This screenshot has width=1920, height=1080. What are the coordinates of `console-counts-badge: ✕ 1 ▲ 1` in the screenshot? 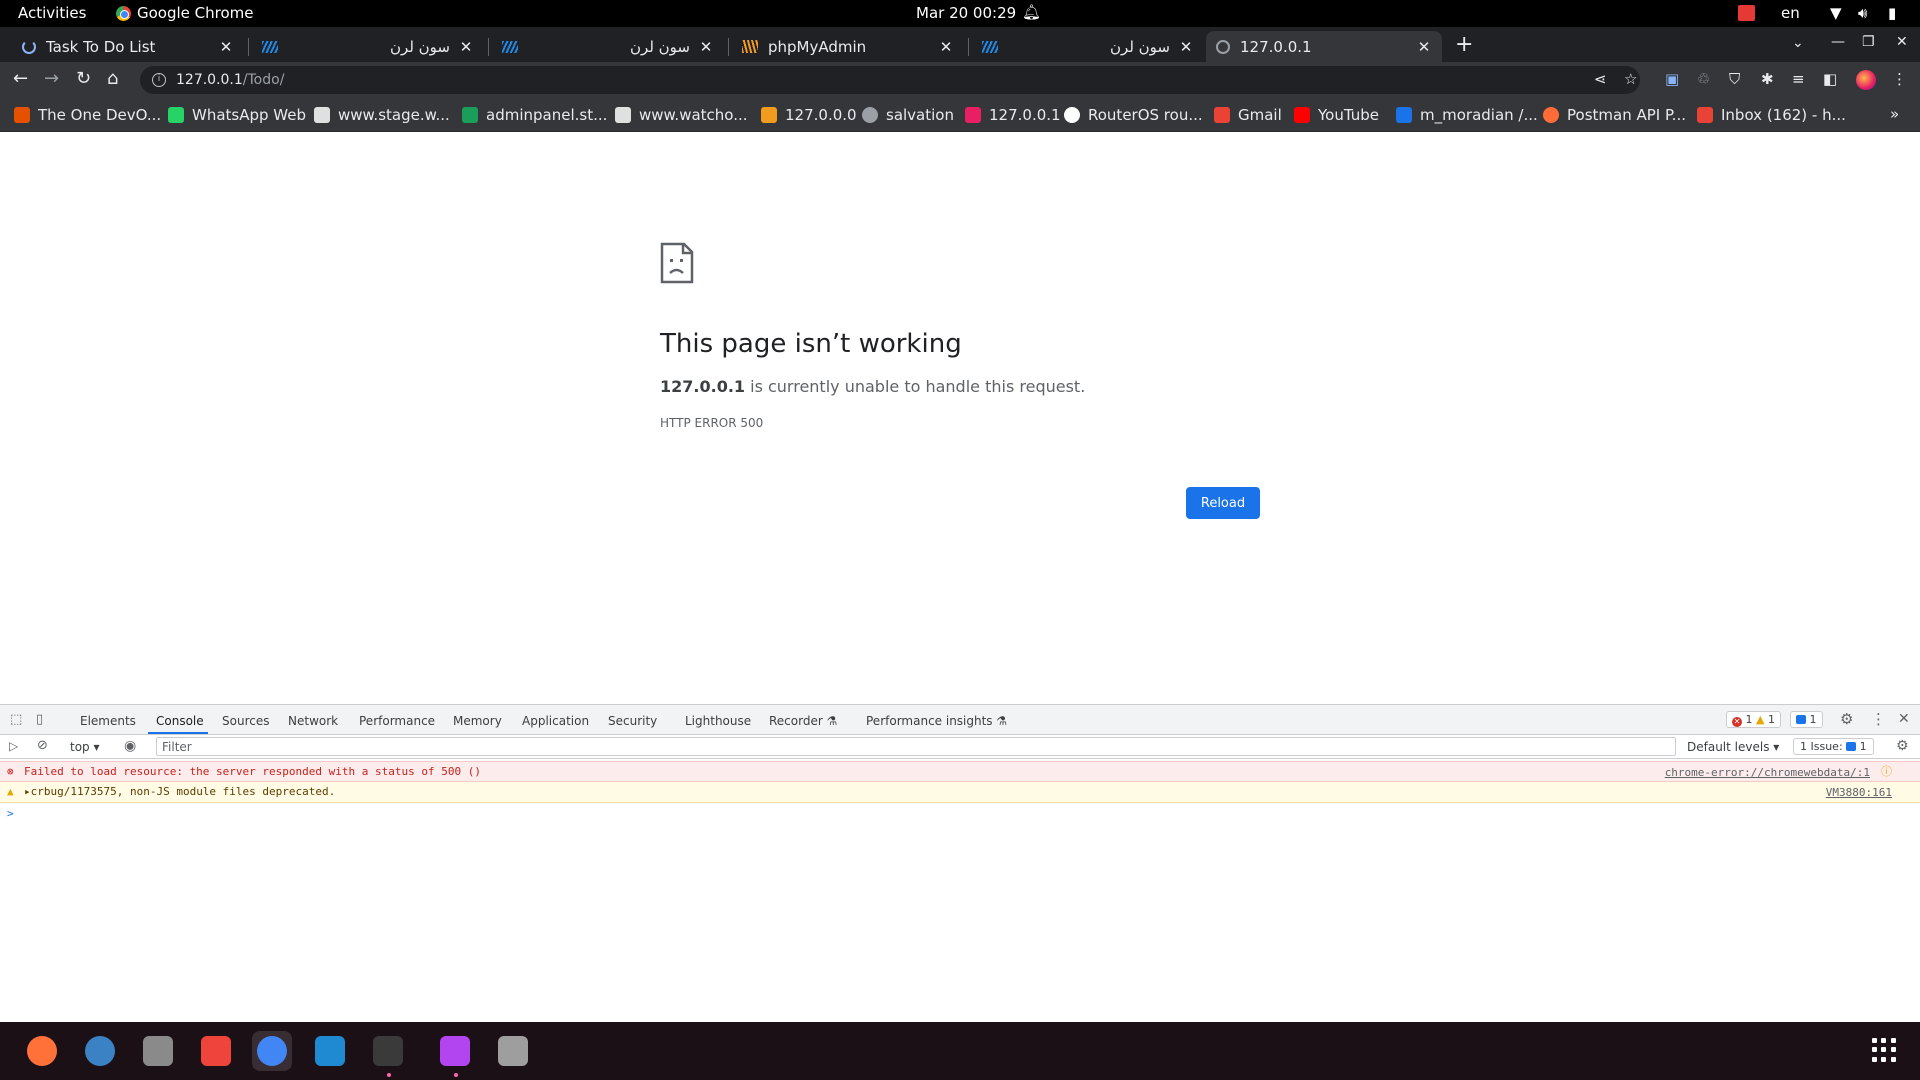 It's located at (1753, 719).